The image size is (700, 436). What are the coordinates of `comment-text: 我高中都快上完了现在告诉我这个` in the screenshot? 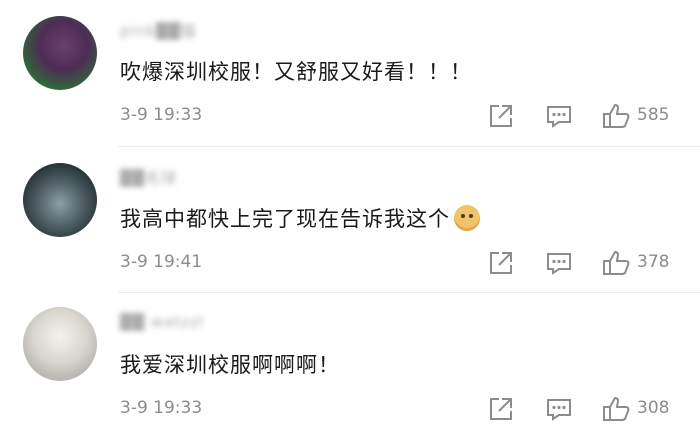 It's located at (300, 218).